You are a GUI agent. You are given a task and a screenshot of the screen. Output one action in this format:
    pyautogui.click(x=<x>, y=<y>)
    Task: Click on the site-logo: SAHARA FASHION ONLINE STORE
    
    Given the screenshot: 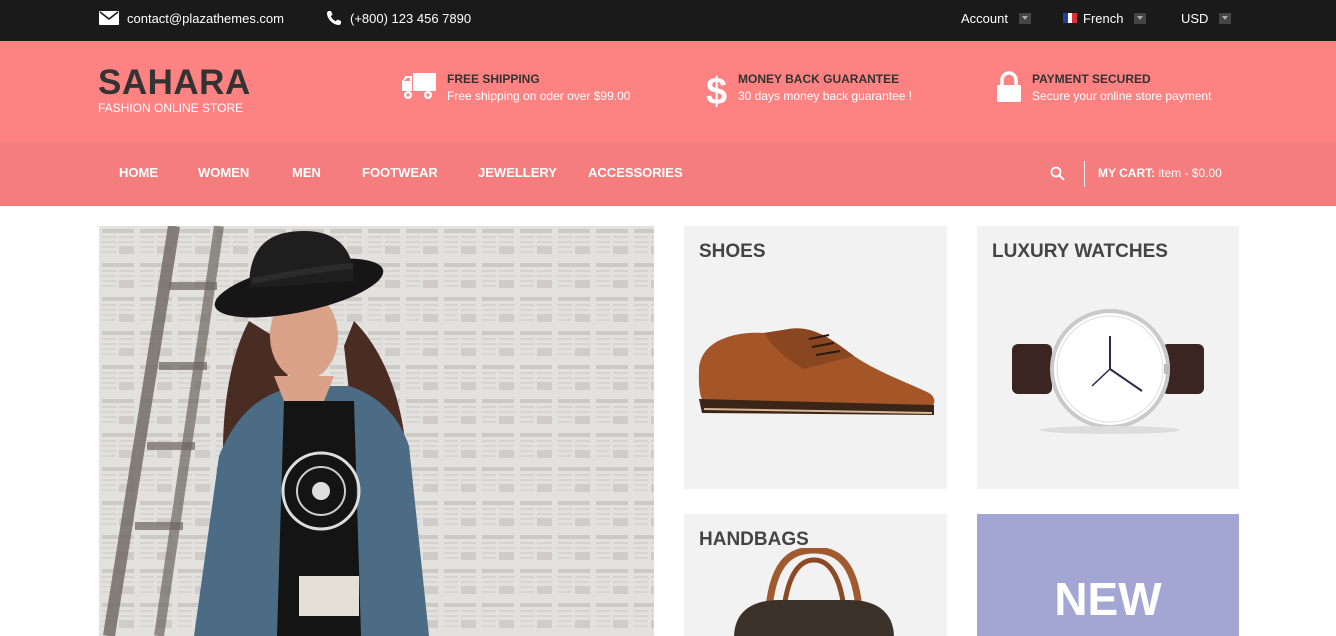 What is the action you would take?
    pyautogui.click(x=174, y=89)
    